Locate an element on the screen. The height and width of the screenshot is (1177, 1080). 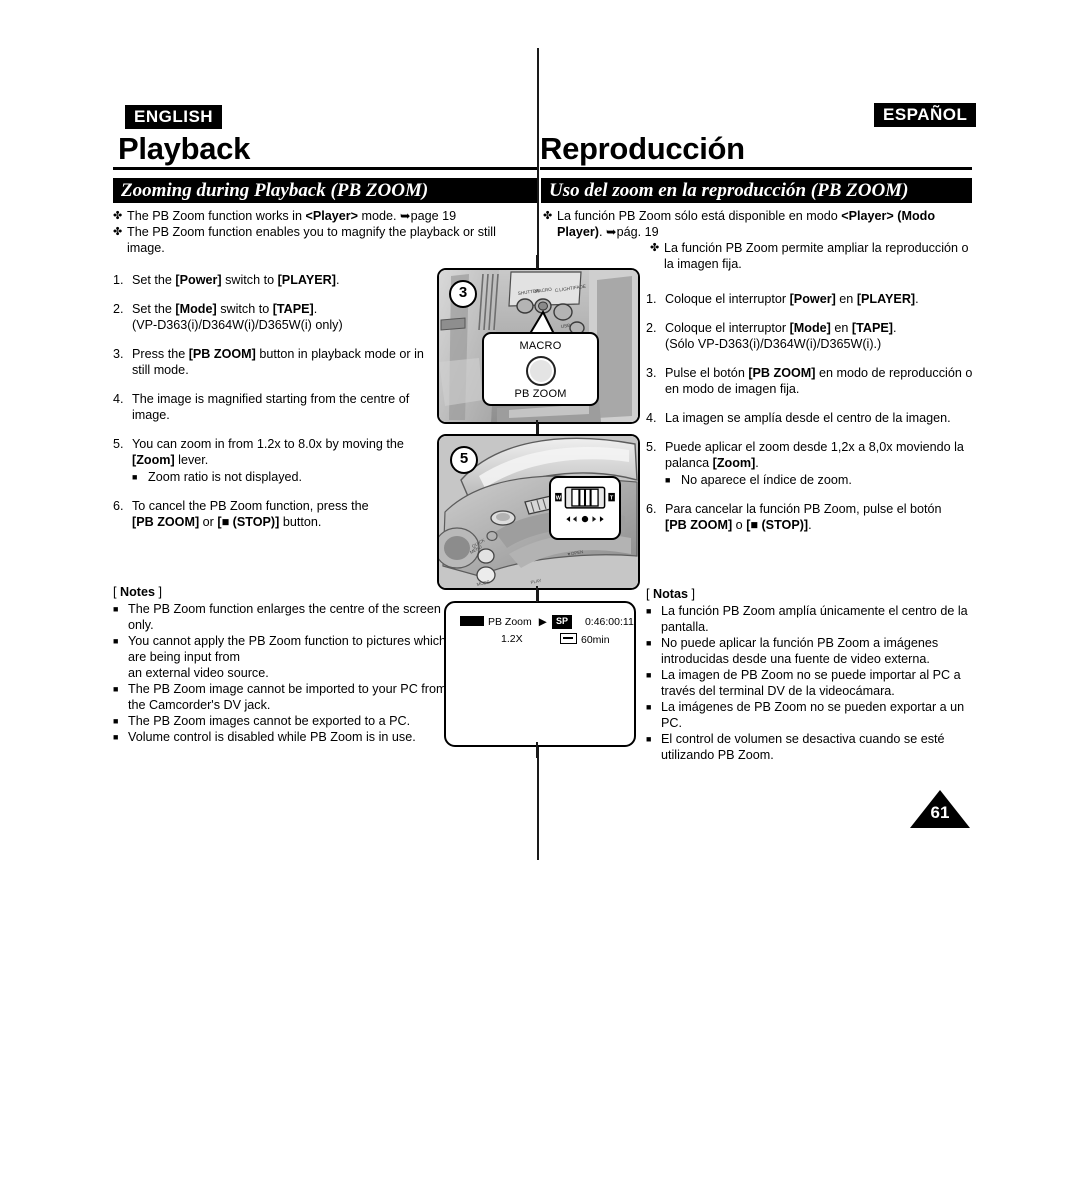
lcd-right-group-bottom: 60min is located at coordinates (585, 639).